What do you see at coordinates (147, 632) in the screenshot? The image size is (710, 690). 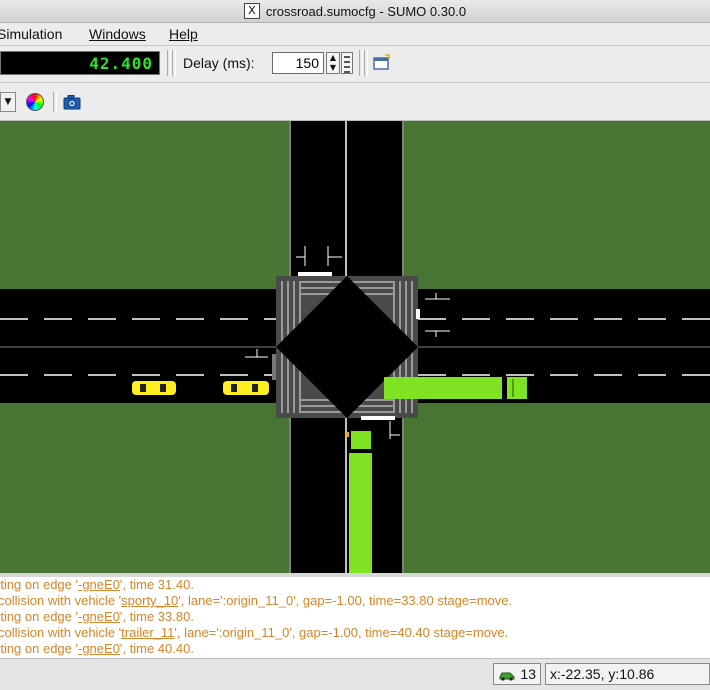 I see `vehicle-link: trailer_11` at bounding box center [147, 632].